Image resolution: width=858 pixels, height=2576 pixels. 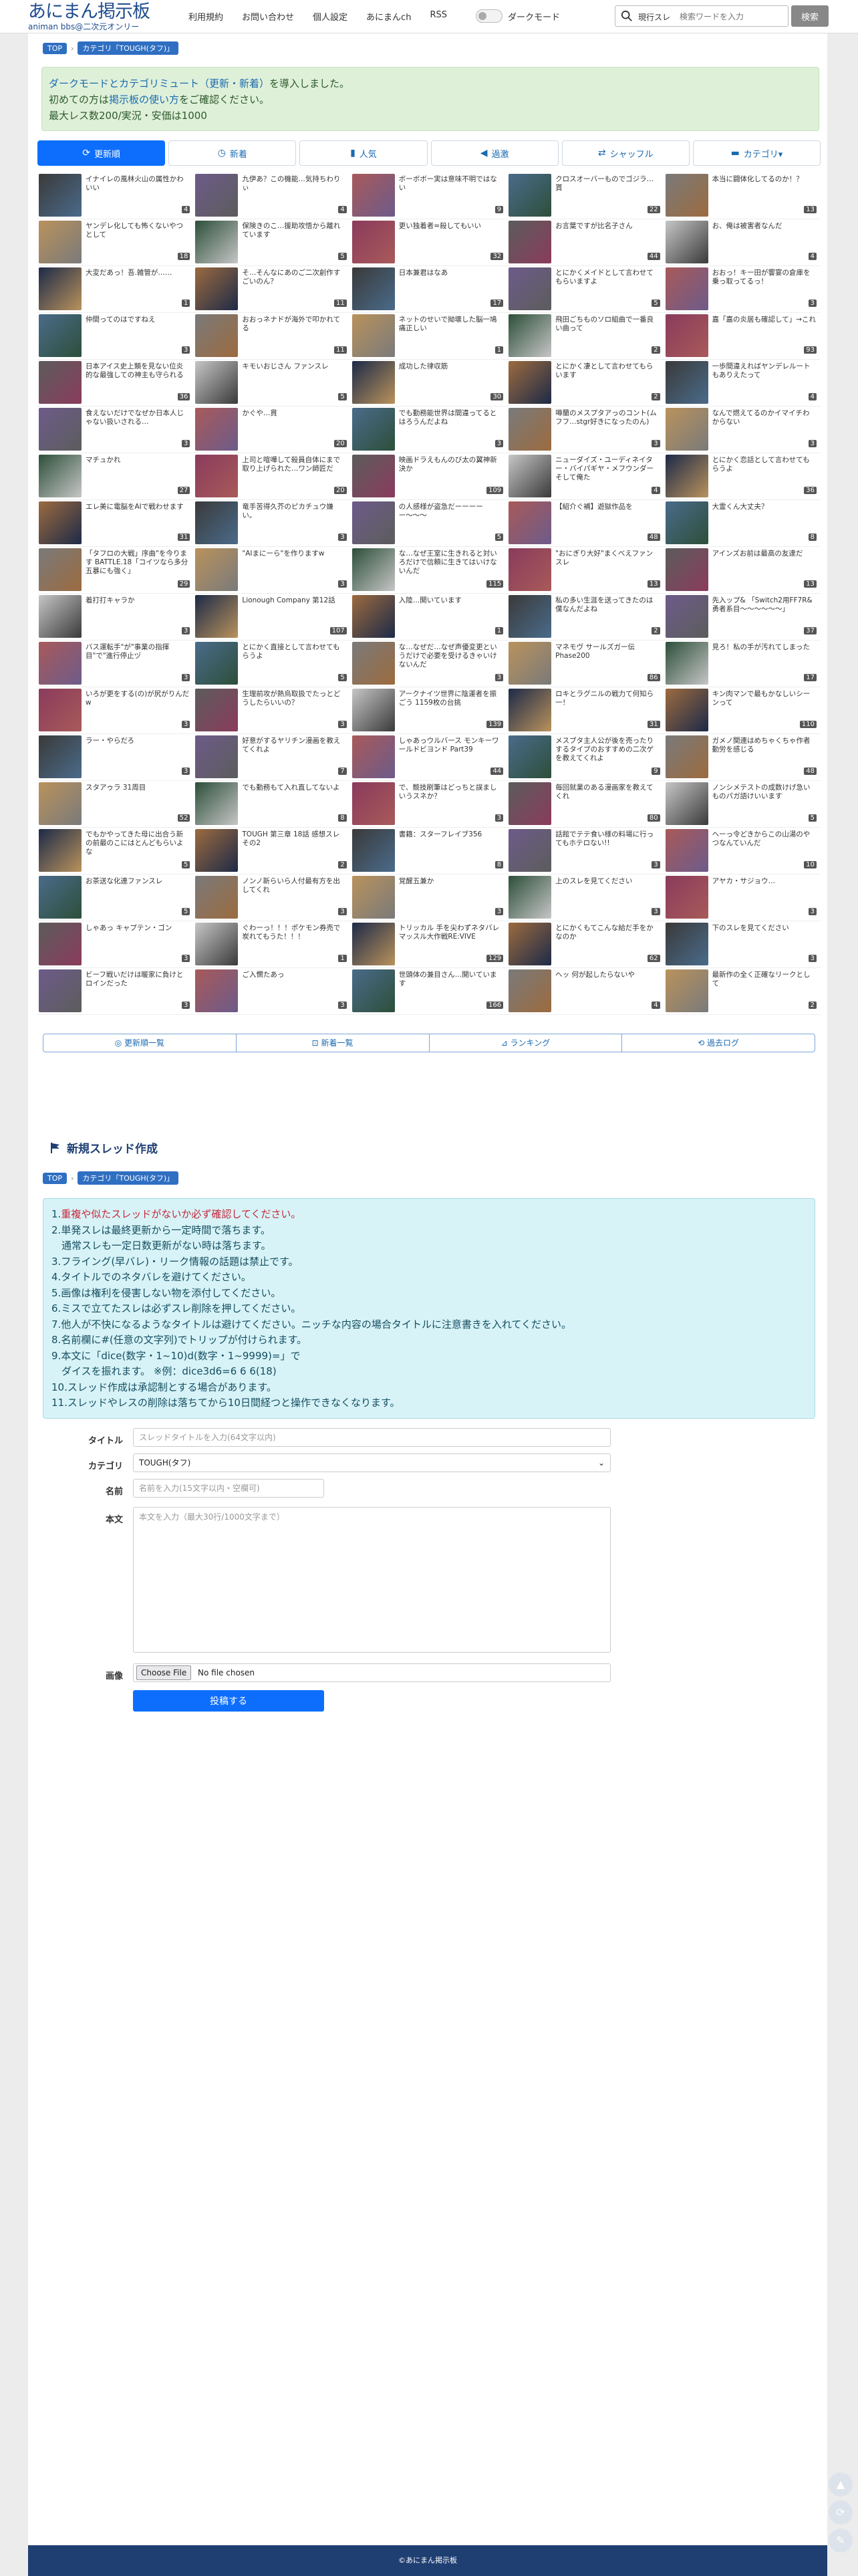 What do you see at coordinates (585, 523) in the screenshot?
I see `thread-item: 【紹介ぐ補】遊獄作品を 48` at bounding box center [585, 523].